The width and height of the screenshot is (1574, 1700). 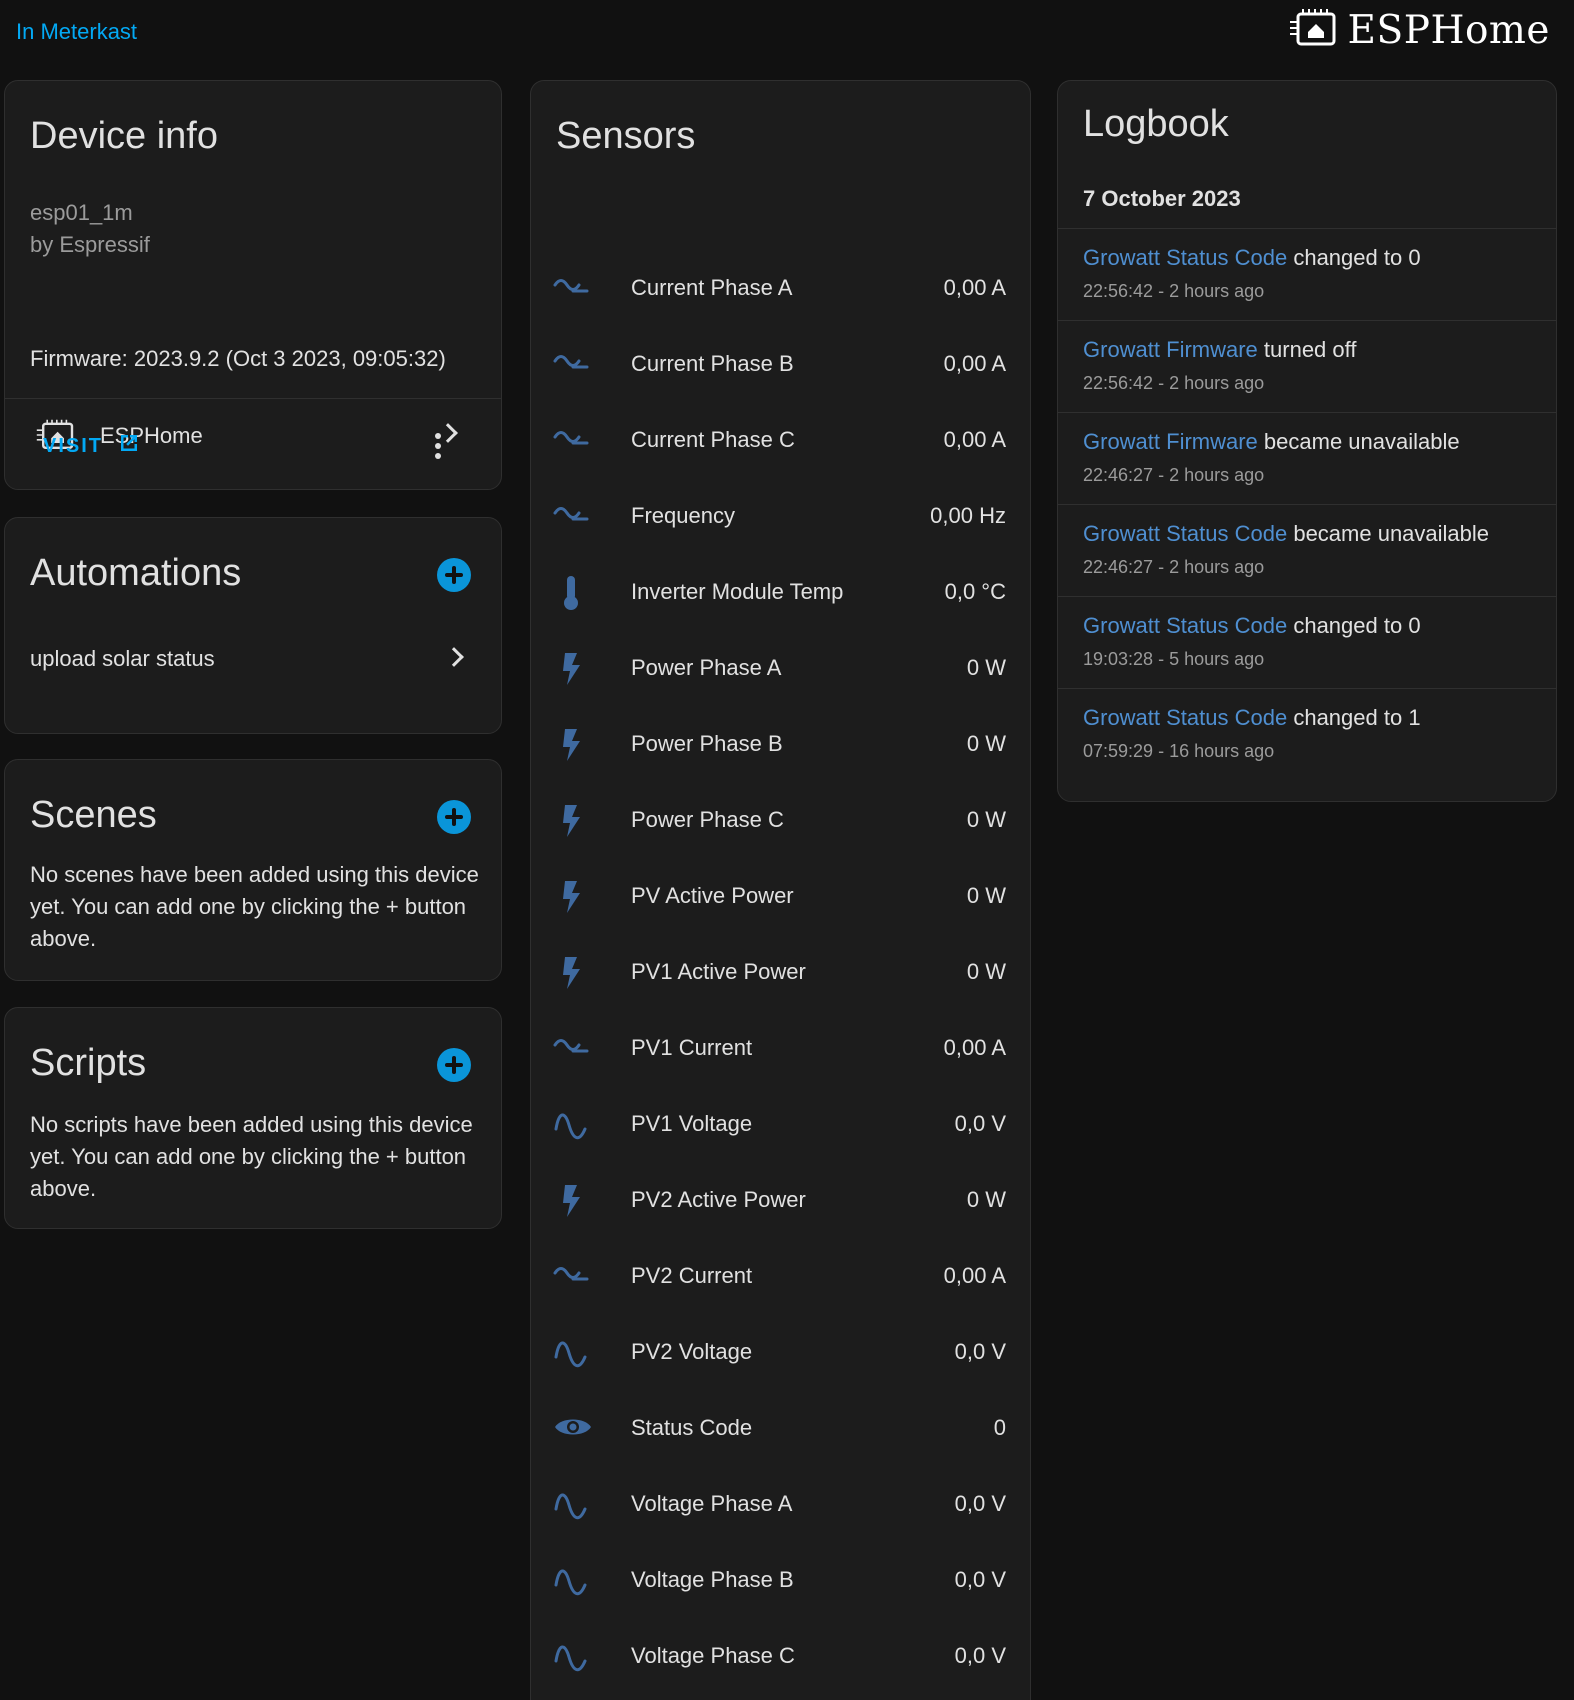 What do you see at coordinates (88, 1063) in the screenshot?
I see `scripts-title: Scripts` at bounding box center [88, 1063].